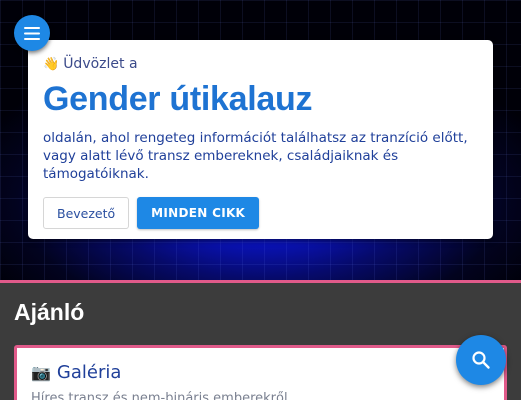  Describe the element at coordinates (100, 64) in the screenshot. I see `greeting-text: Üdvözlet a` at that location.